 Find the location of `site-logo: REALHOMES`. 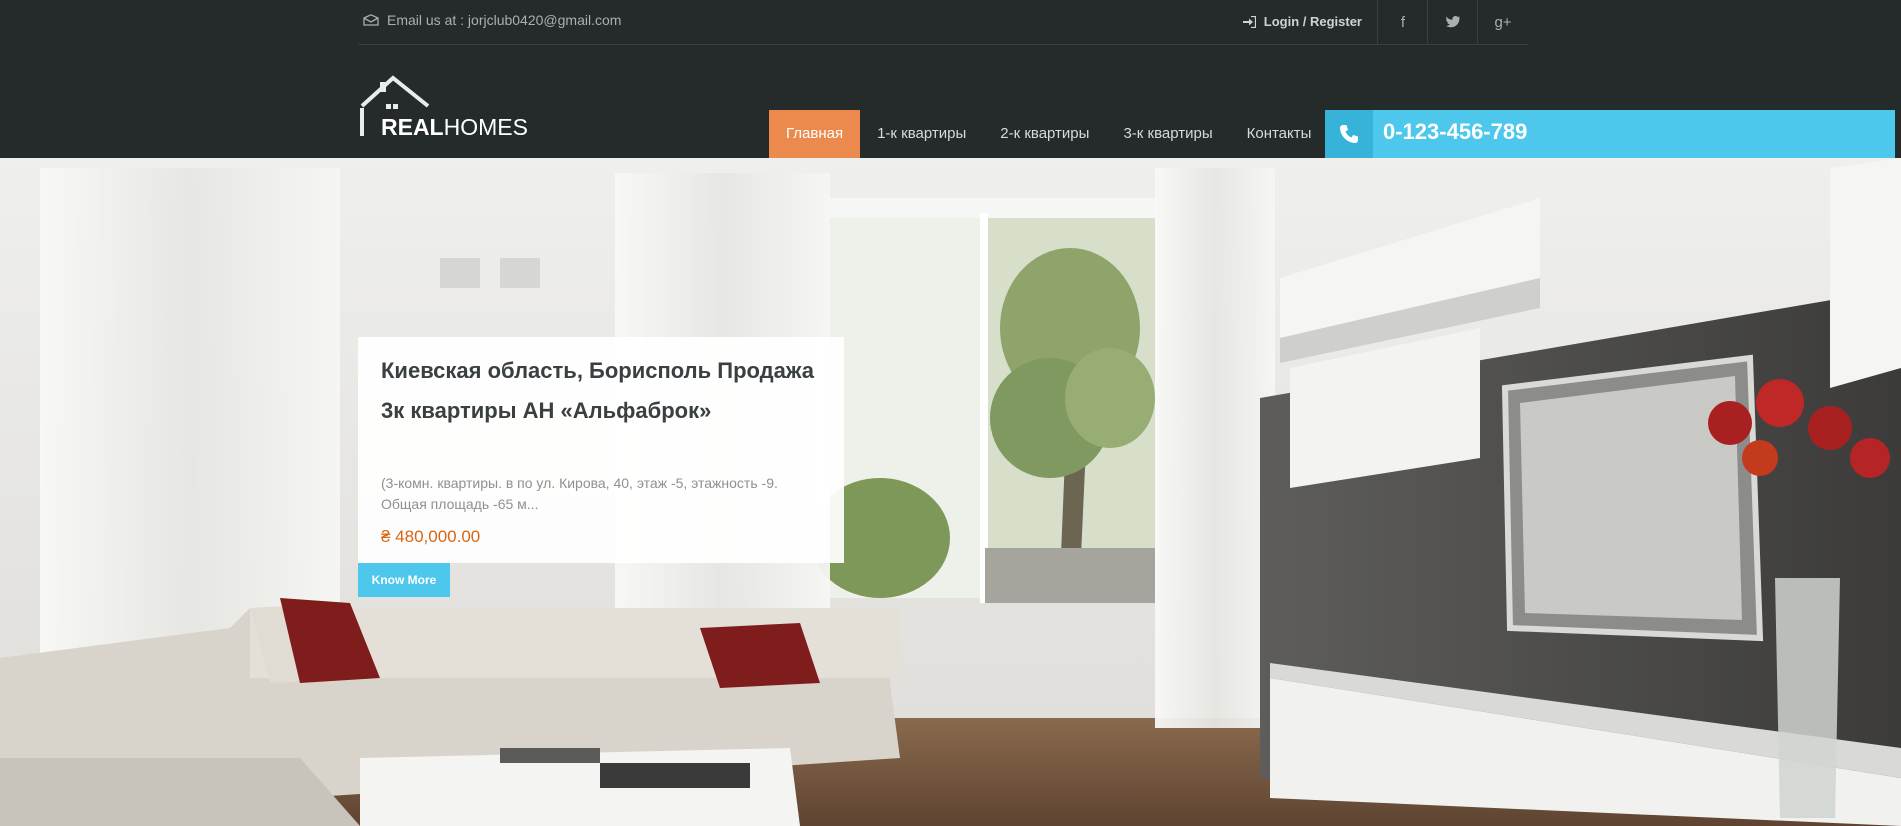

site-logo: REALHOMES is located at coordinates (443, 107).